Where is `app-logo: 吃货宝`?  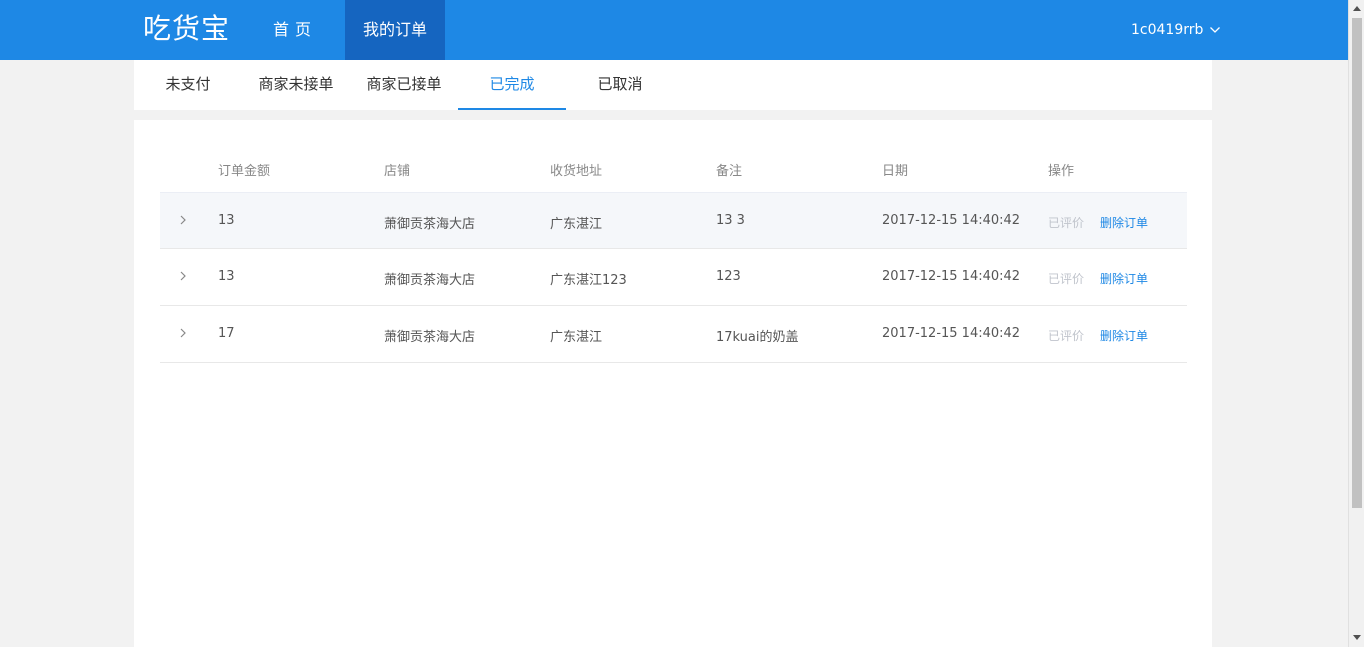
app-logo: 吃货宝 is located at coordinates (186, 29).